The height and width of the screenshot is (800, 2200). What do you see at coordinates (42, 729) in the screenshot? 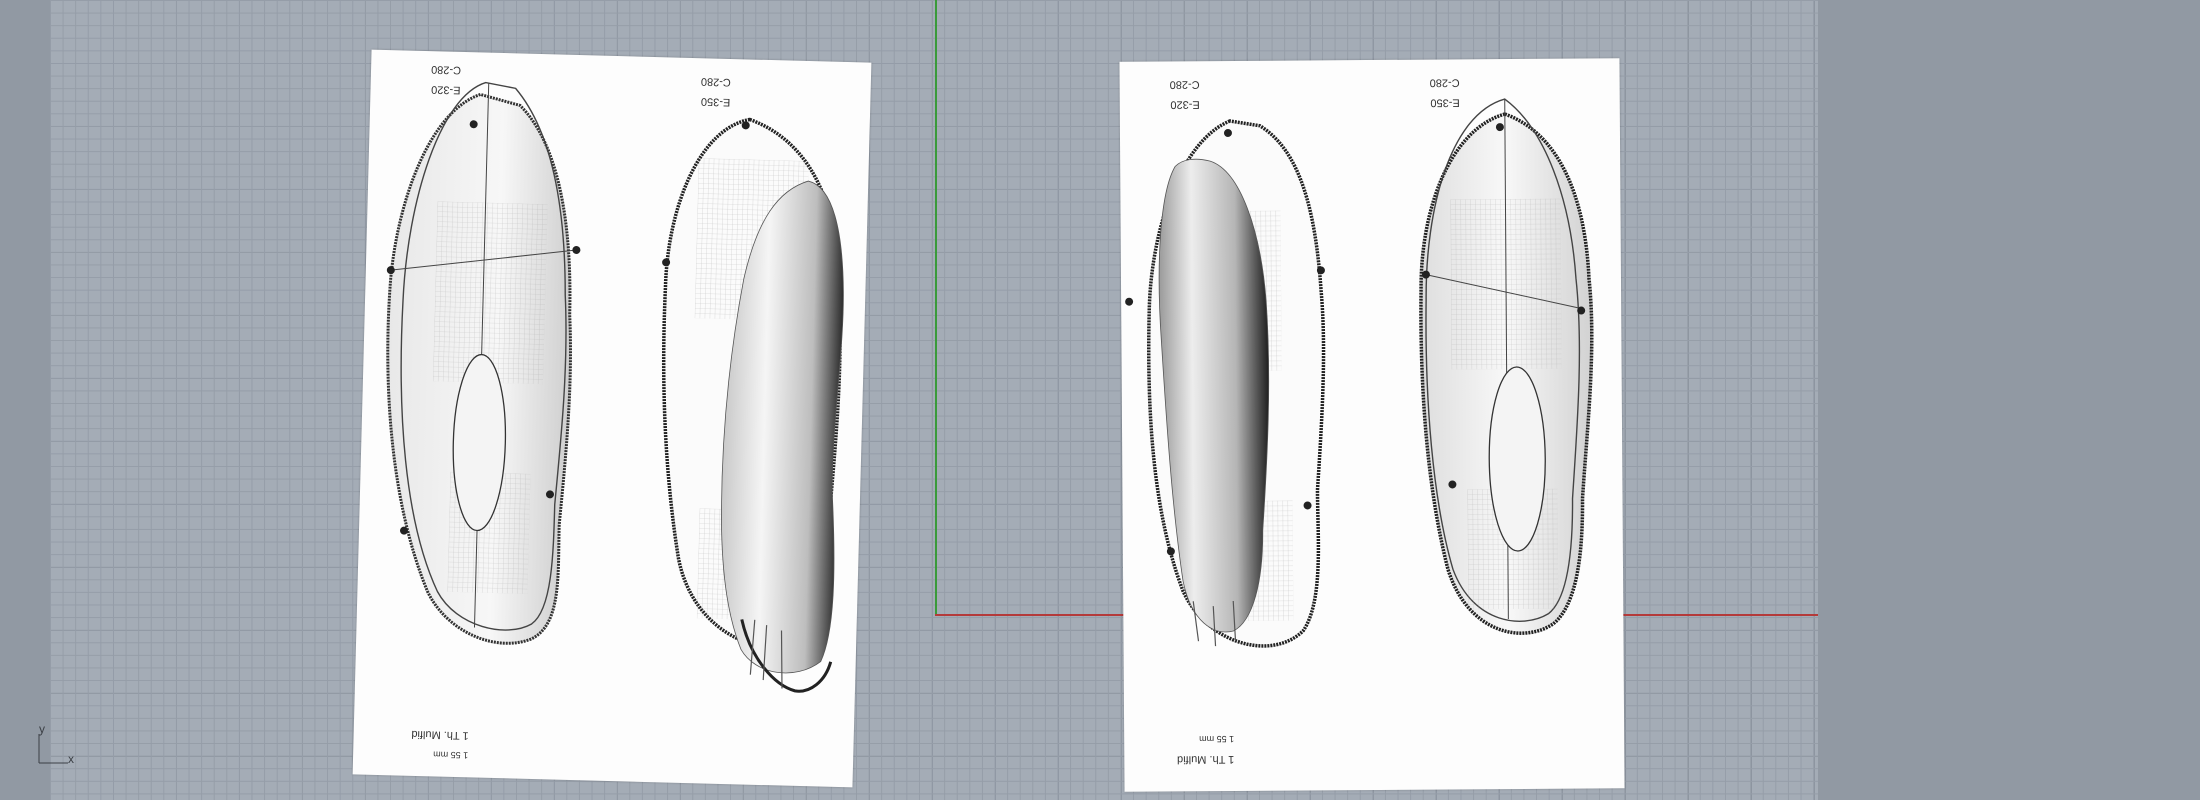
I see `axis-indicator-y-label: y` at bounding box center [42, 729].